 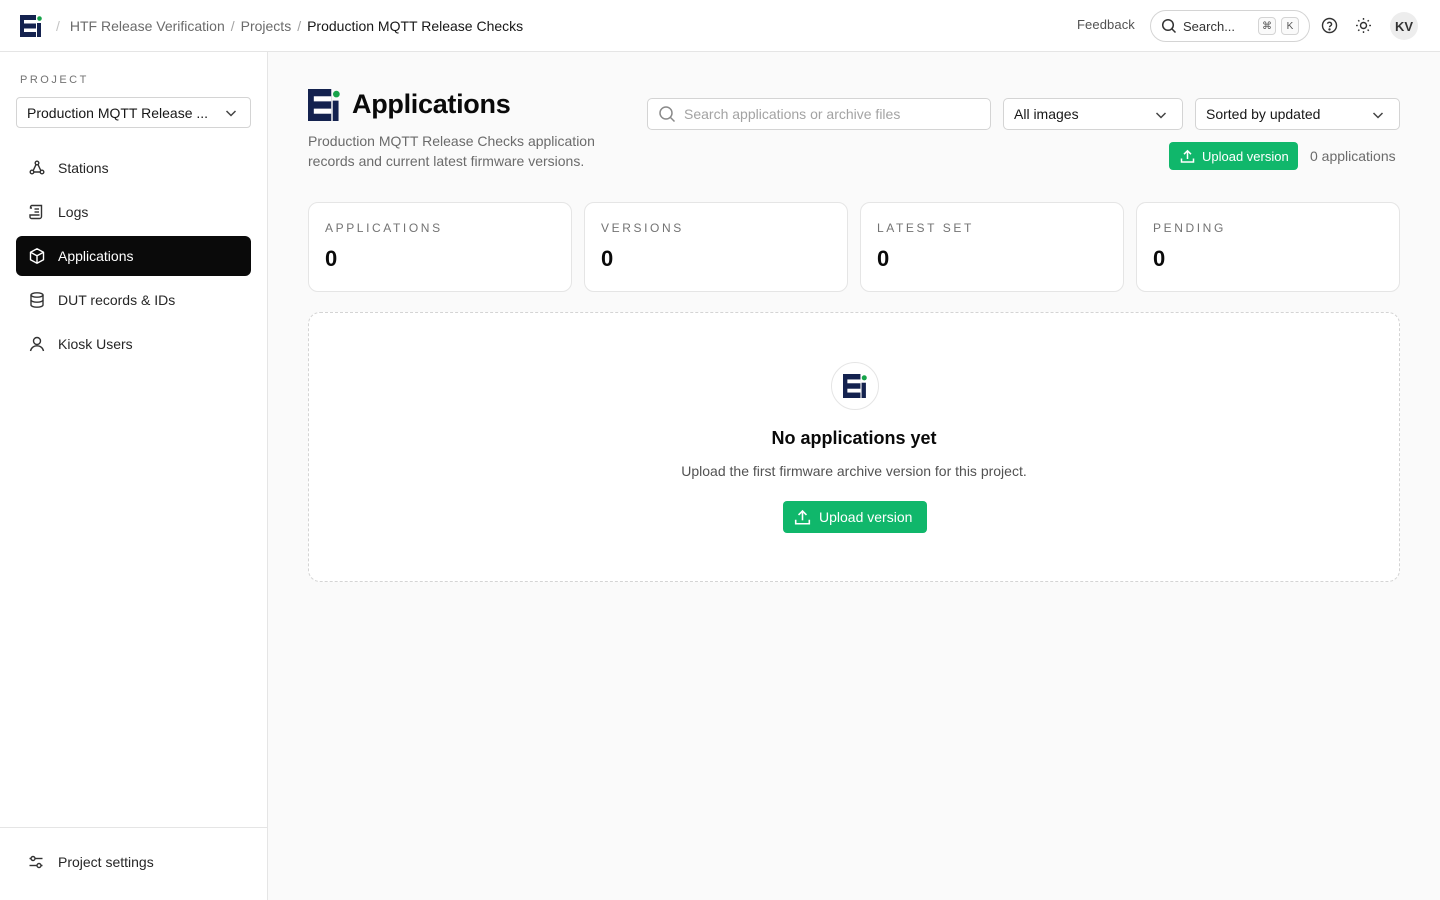 I want to click on applications-search, so click(x=819, y=114).